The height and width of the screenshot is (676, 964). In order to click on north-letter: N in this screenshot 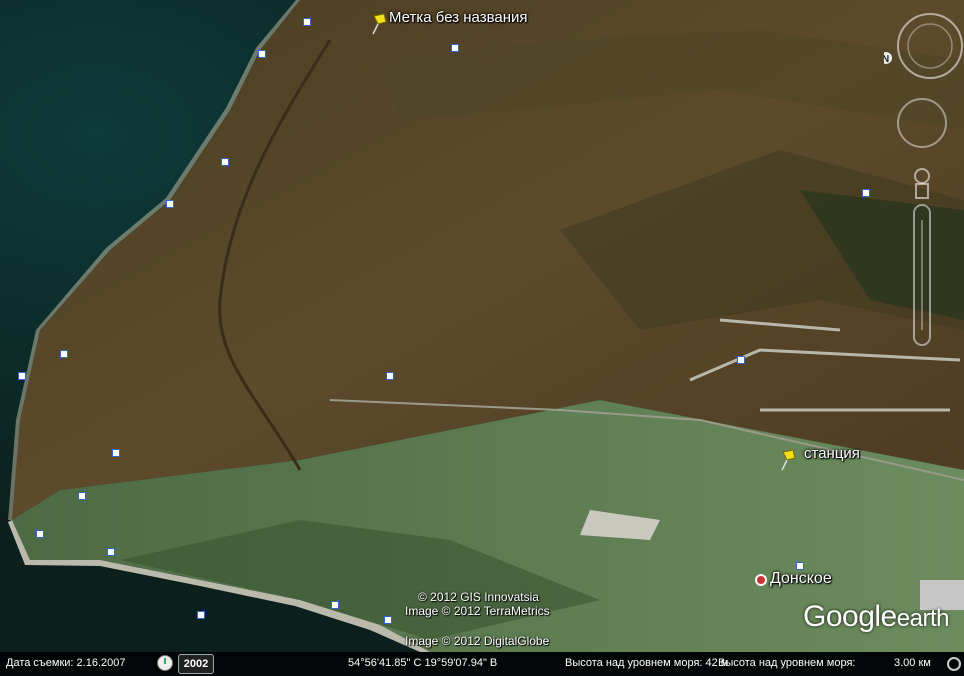, I will do `click(886, 59)`.